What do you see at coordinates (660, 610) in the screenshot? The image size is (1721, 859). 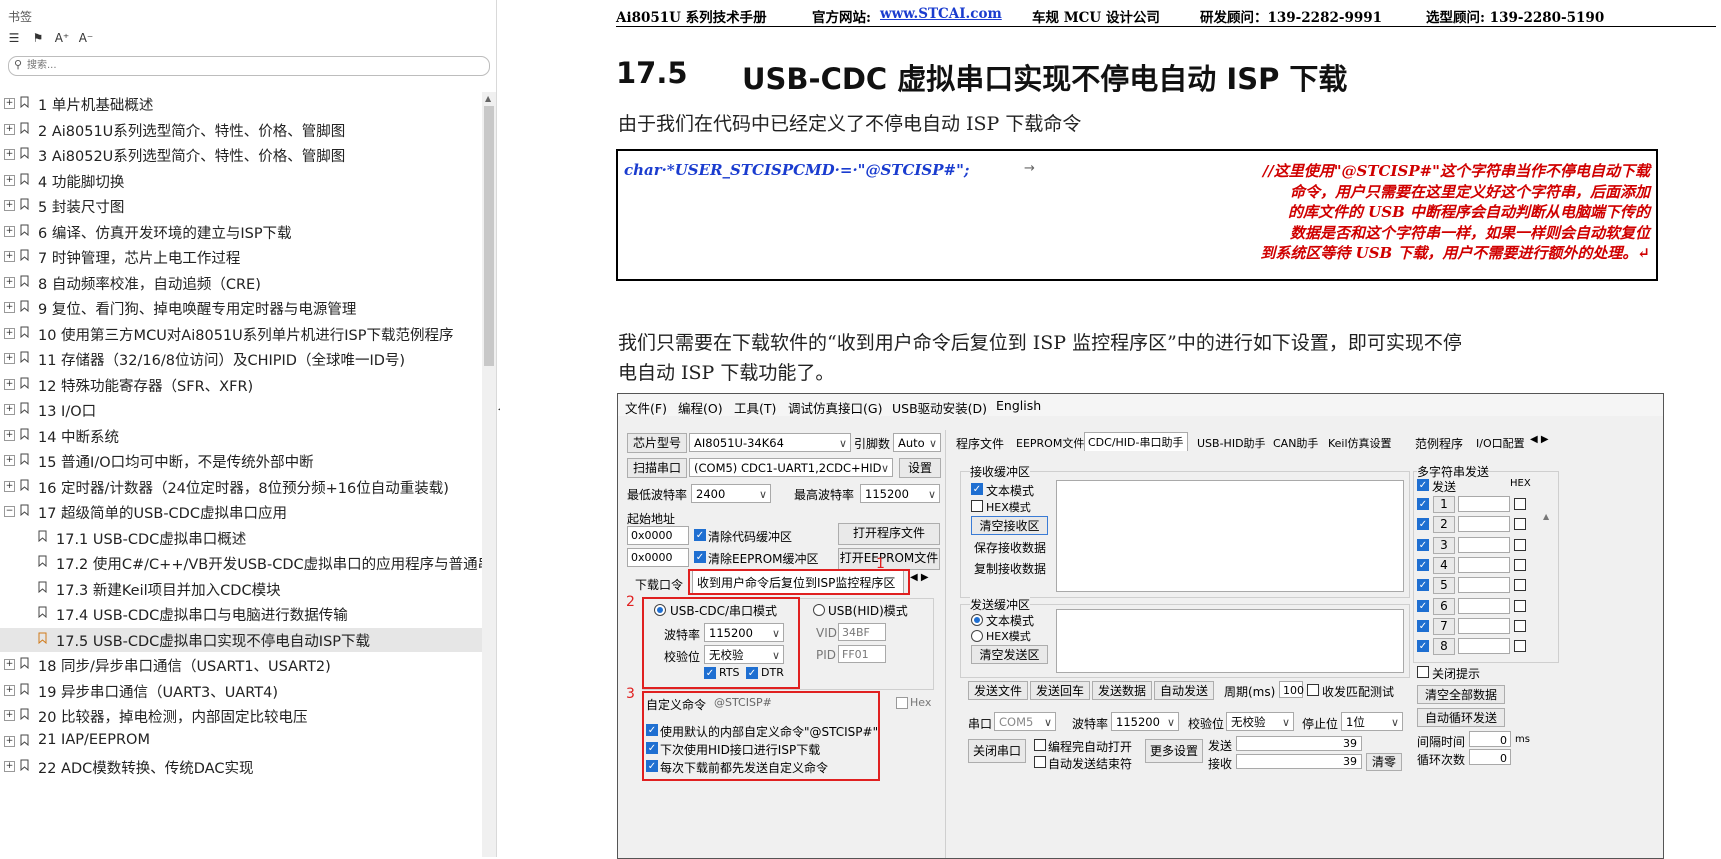 I see `usb-cdc-radio` at bounding box center [660, 610].